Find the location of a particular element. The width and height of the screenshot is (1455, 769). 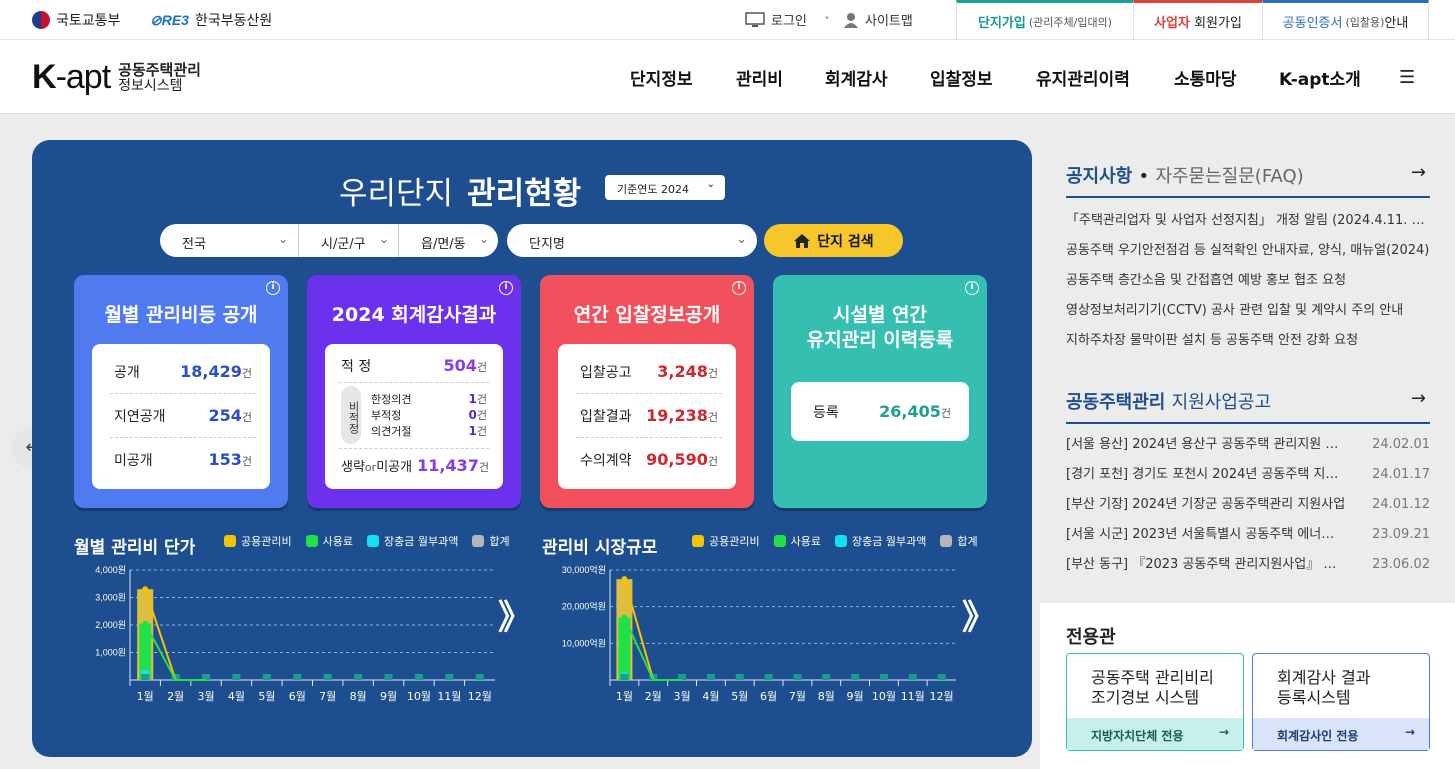

card-title: 시설별 연간 is located at coordinates (879, 315).